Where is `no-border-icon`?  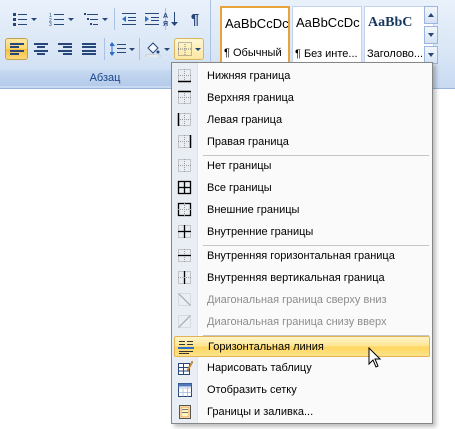 no-border-icon is located at coordinates (185, 166).